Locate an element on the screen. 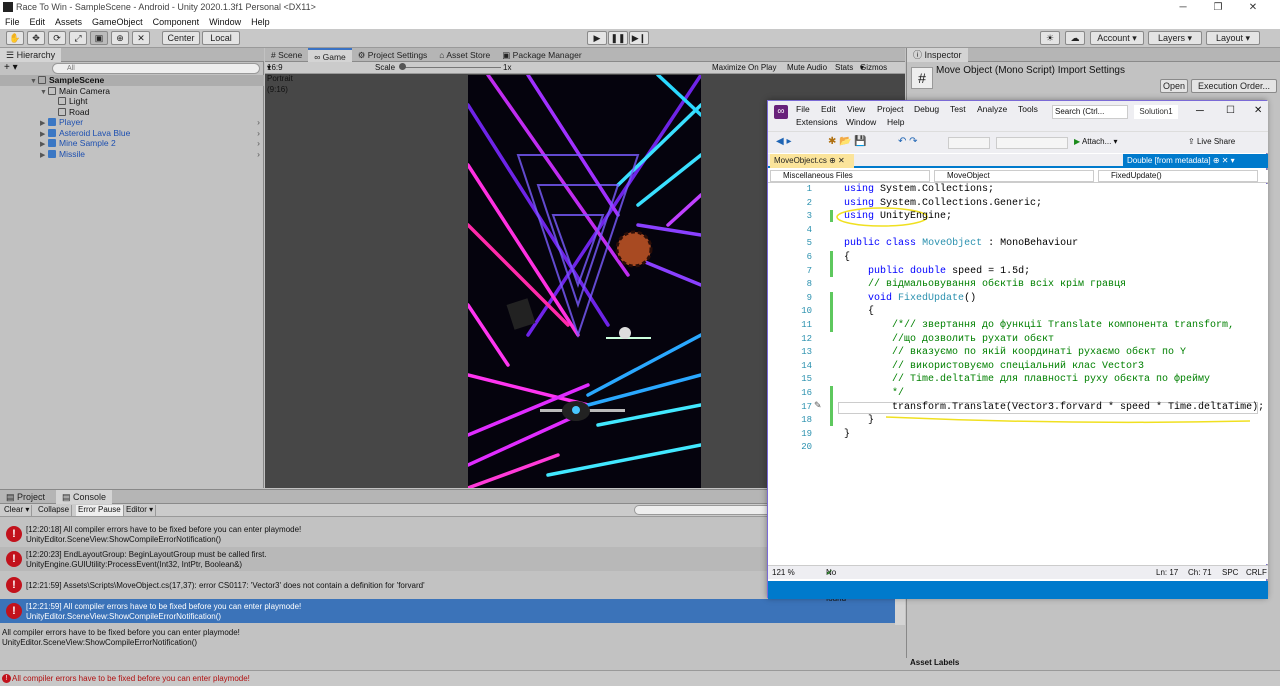 This screenshot has height=686, width=1280. layers-dropdown: Layers ▾ is located at coordinates (1175, 38).